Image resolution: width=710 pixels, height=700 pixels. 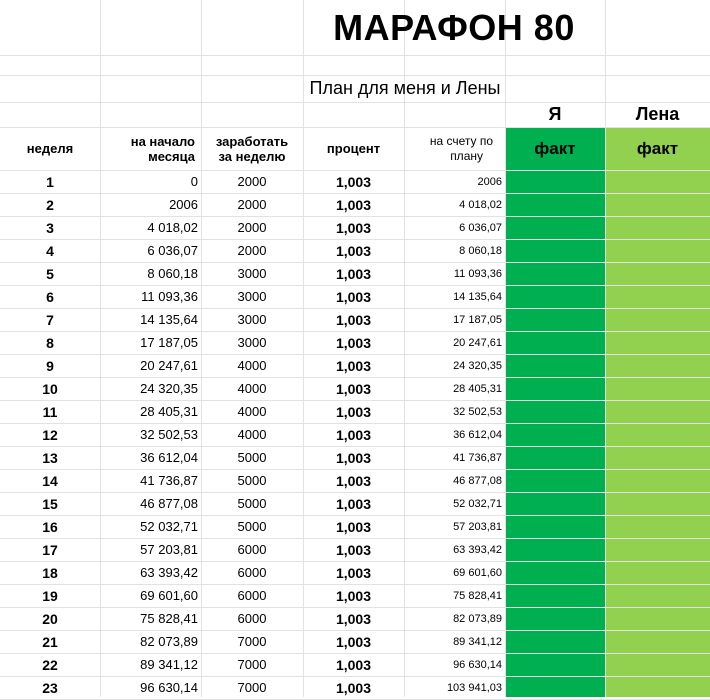 I want to click on week-cell: 6, so click(x=50, y=296).